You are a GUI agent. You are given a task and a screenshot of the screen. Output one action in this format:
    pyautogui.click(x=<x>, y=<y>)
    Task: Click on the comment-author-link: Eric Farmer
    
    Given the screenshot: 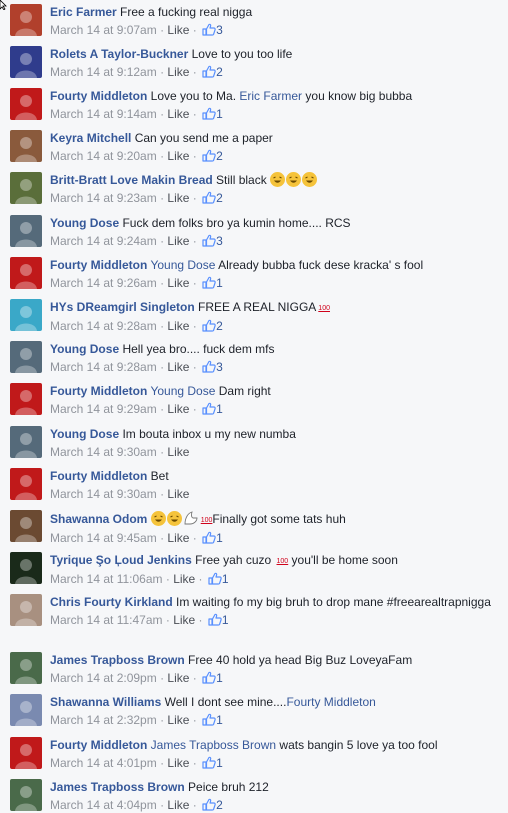 What is the action you would take?
    pyautogui.click(x=83, y=12)
    